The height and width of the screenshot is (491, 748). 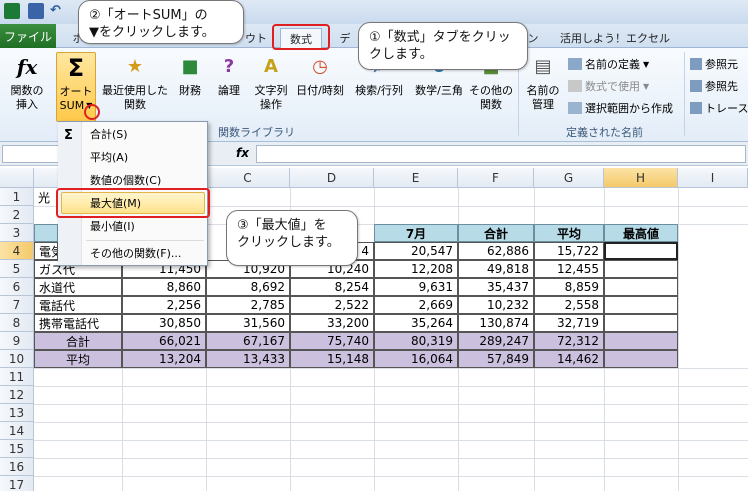 I want to click on cell-d8: 33,200, so click(x=332, y=323).